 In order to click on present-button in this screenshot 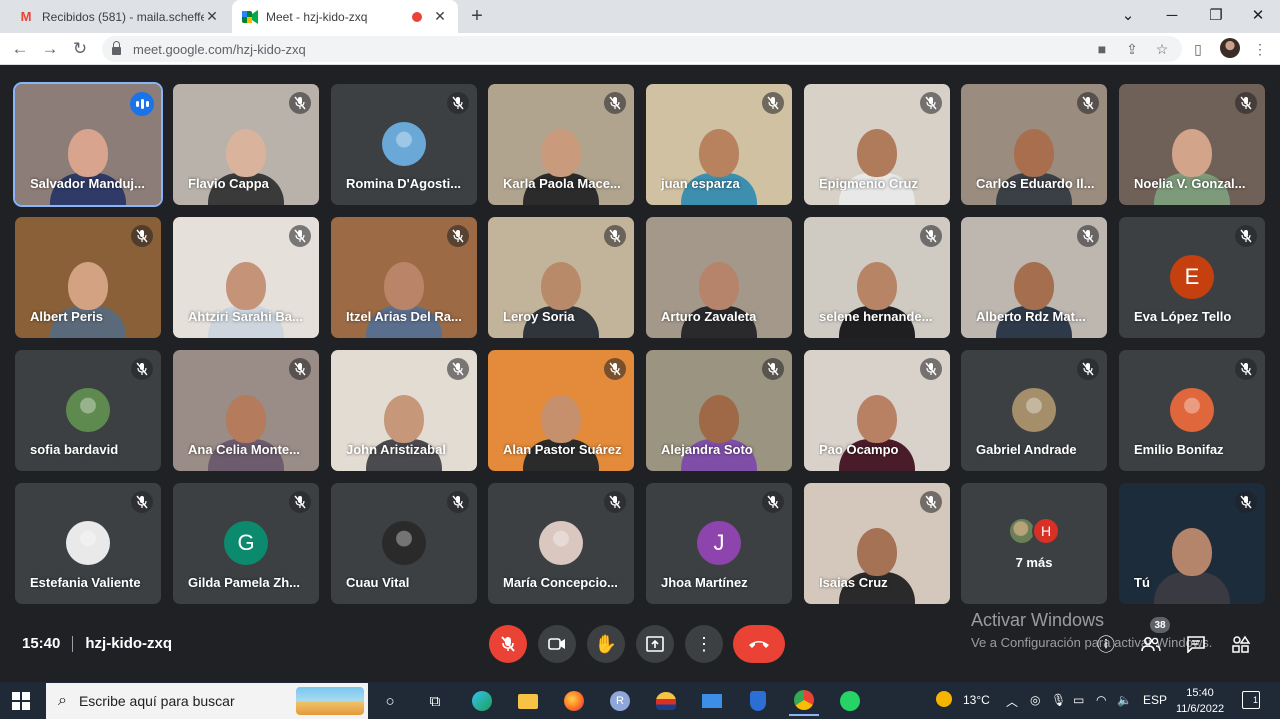, I will do `click(655, 644)`.